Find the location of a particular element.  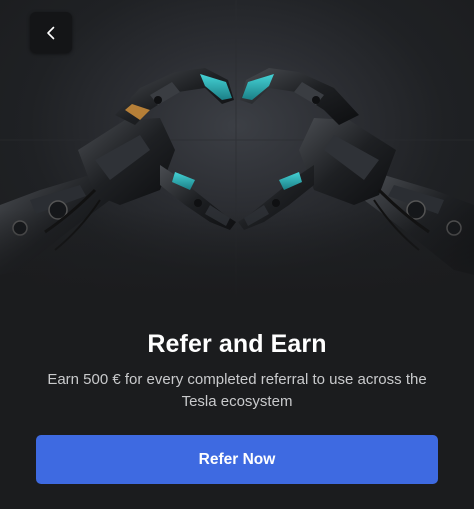

page-title: Refer and Earn is located at coordinates (237, 344).